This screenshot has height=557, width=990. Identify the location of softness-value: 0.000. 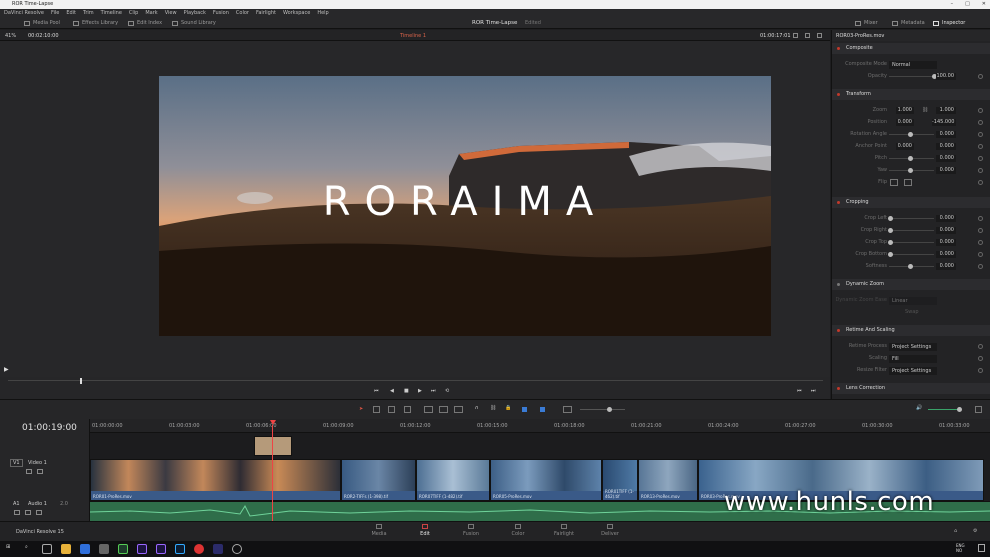
(946, 266).